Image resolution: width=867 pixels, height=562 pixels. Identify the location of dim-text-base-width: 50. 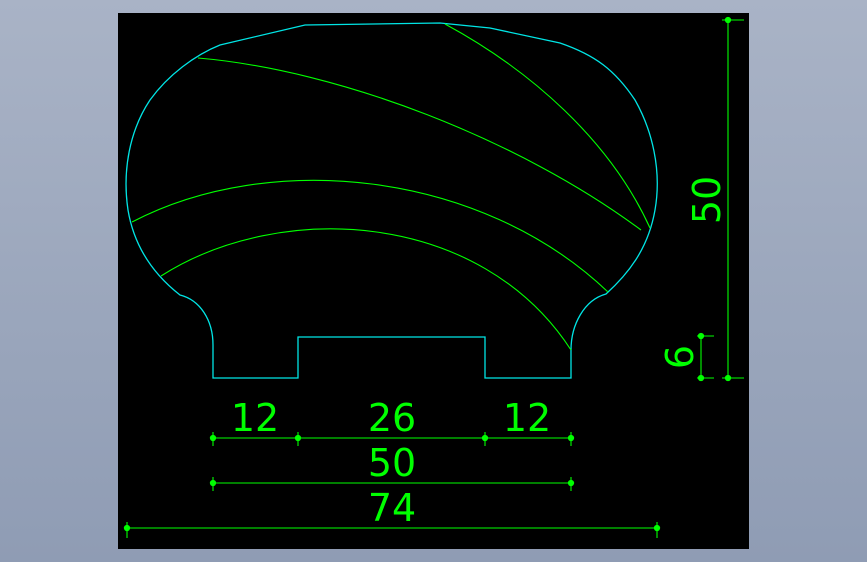
(392, 463).